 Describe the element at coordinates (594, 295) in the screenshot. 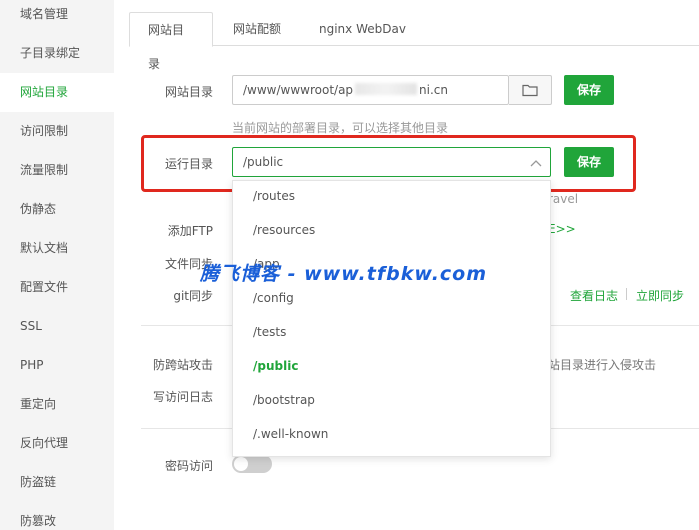

I see `view-log-link: 查看日志` at that location.